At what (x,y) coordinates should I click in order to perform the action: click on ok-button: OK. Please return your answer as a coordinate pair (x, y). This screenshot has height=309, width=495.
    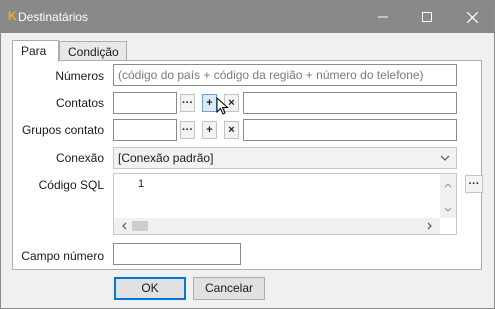
    Looking at the image, I should click on (150, 288).